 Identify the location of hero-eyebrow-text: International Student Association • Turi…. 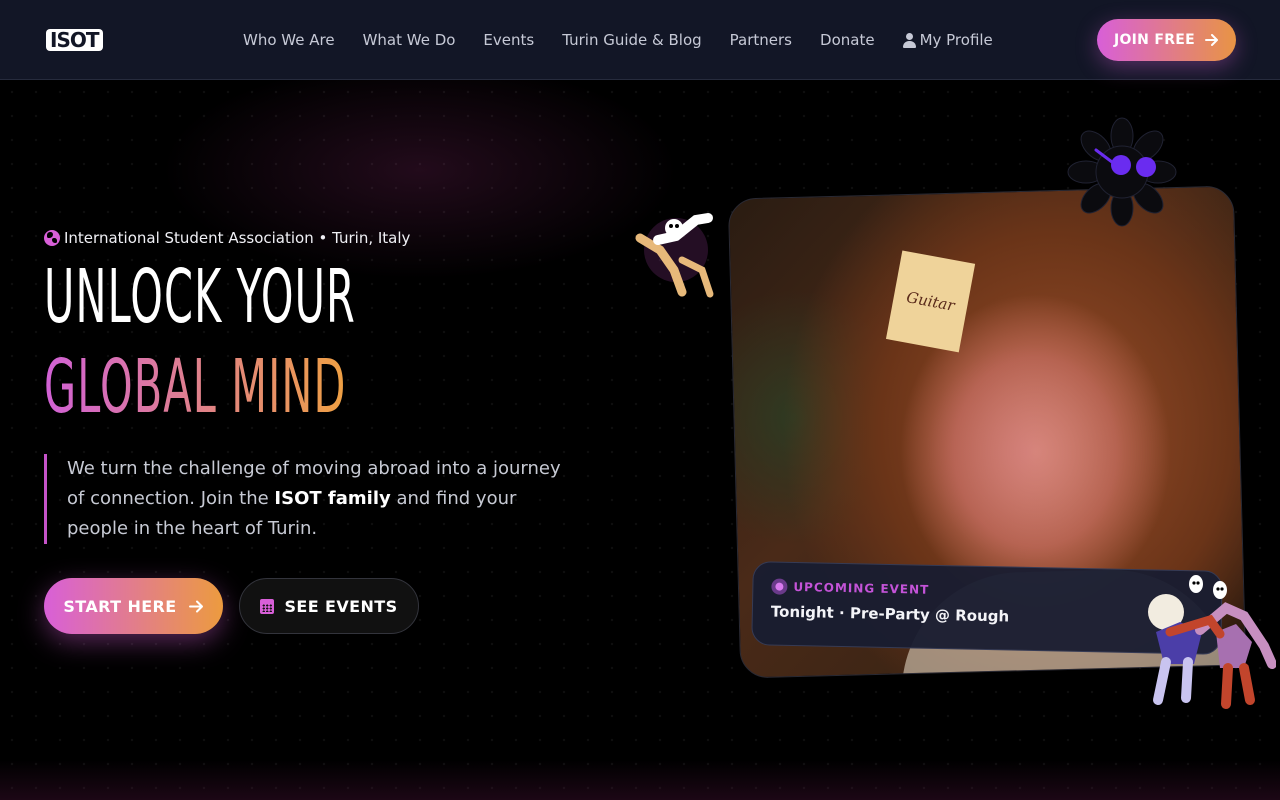
(237, 238).